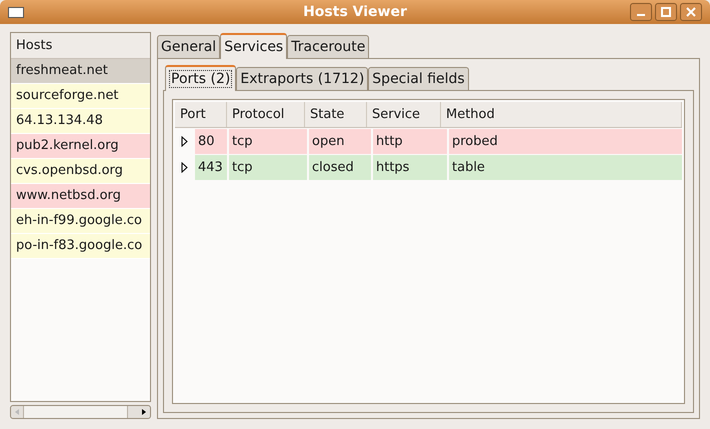 The height and width of the screenshot is (429, 710). Describe the element at coordinates (254, 46) in the screenshot. I see `tab: Services` at that location.